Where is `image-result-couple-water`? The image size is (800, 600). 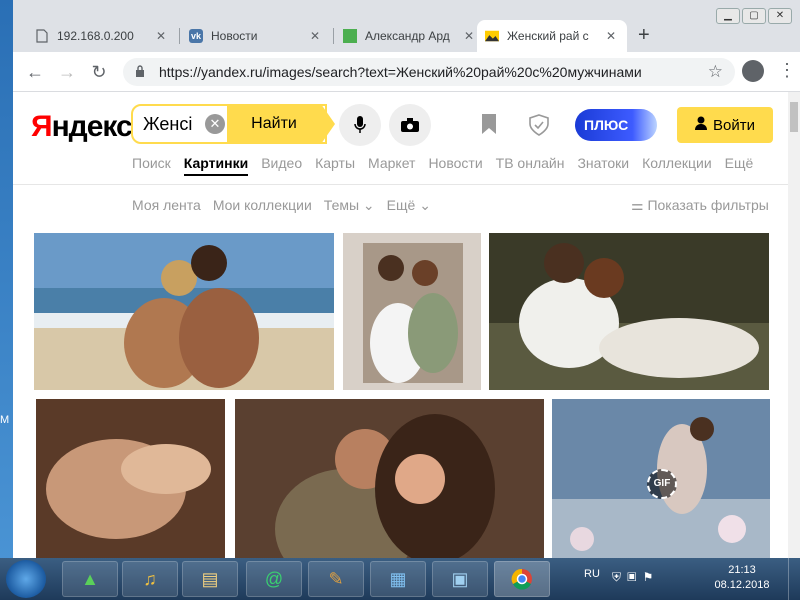 image-result-couple-water is located at coordinates (629, 311).